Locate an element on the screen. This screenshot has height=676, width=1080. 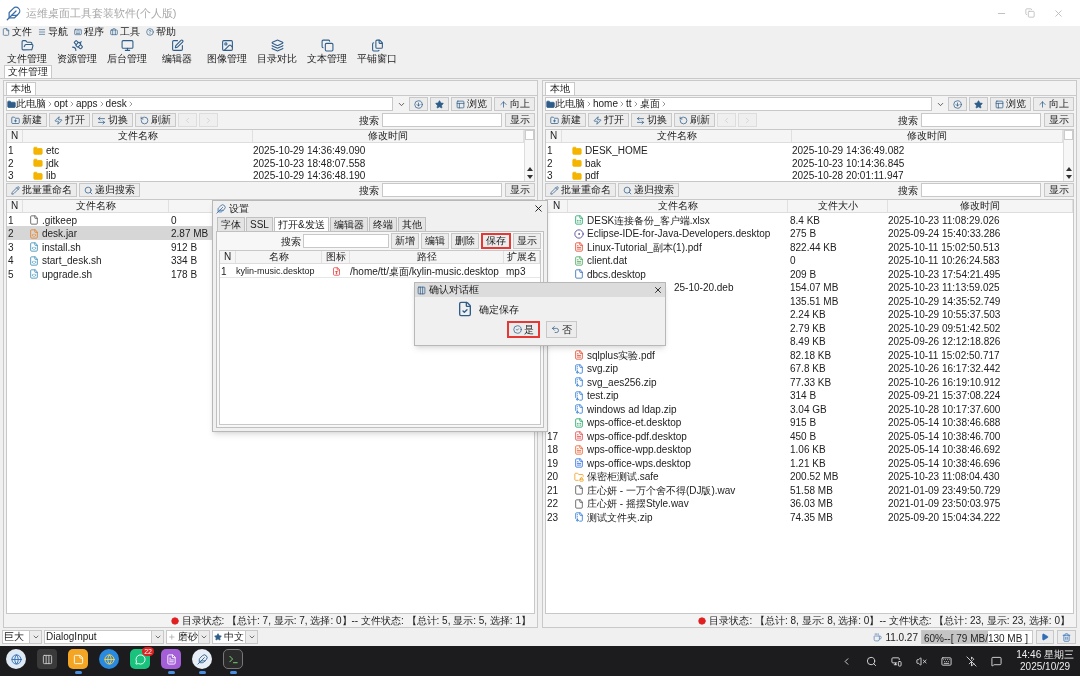
file-size: 8.4 KB is located at coordinates (805, 220).